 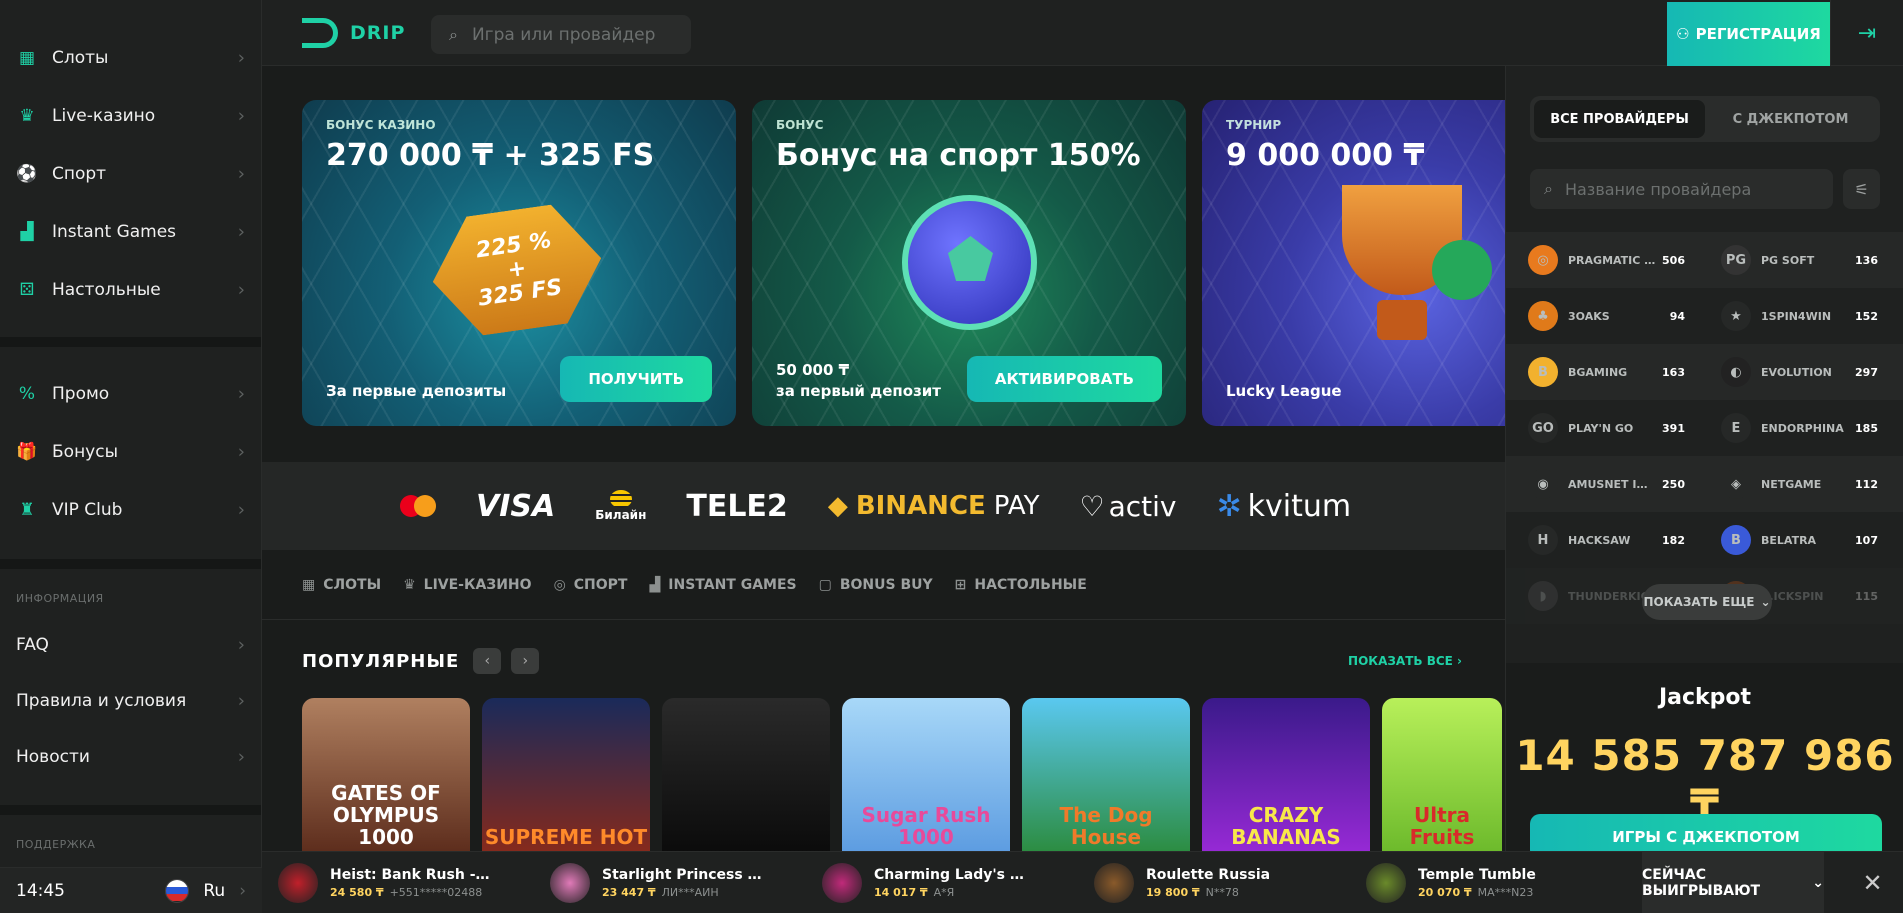 What do you see at coordinates (353, 33) in the screenshot?
I see `logo: DRIP` at bounding box center [353, 33].